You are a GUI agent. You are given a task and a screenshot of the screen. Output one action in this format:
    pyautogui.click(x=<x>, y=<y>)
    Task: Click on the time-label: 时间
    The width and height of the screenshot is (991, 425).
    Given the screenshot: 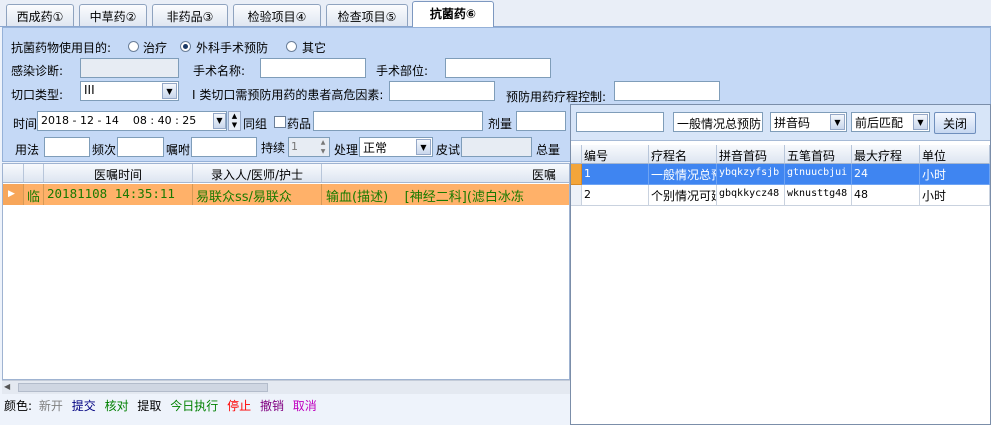 What is the action you would take?
    pyautogui.click(x=25, y=124)
    